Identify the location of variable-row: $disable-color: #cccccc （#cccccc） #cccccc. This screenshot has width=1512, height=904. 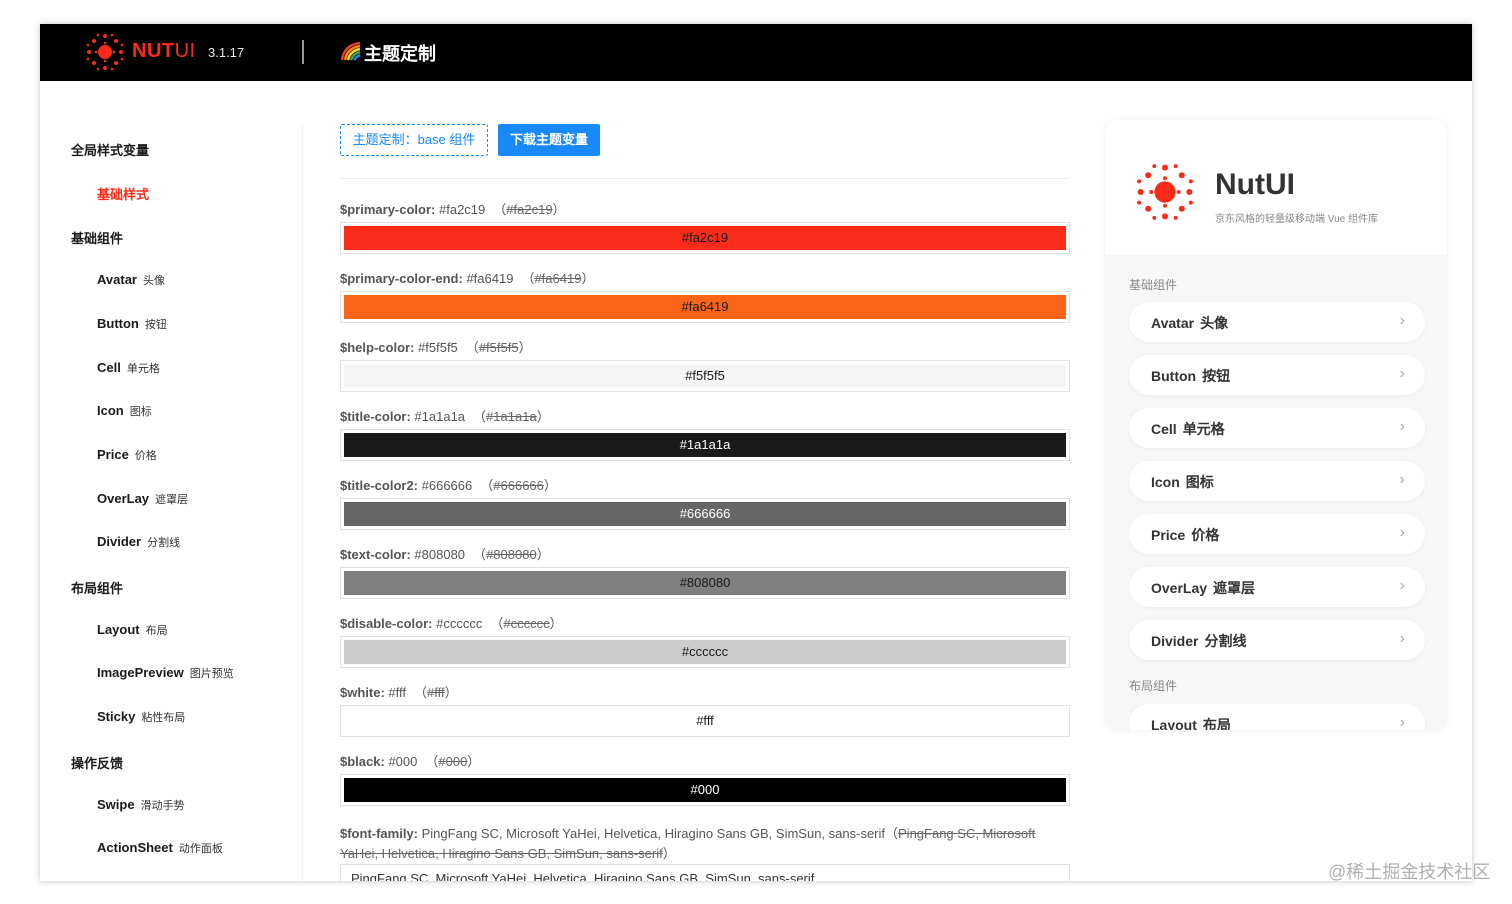
(706, 641).